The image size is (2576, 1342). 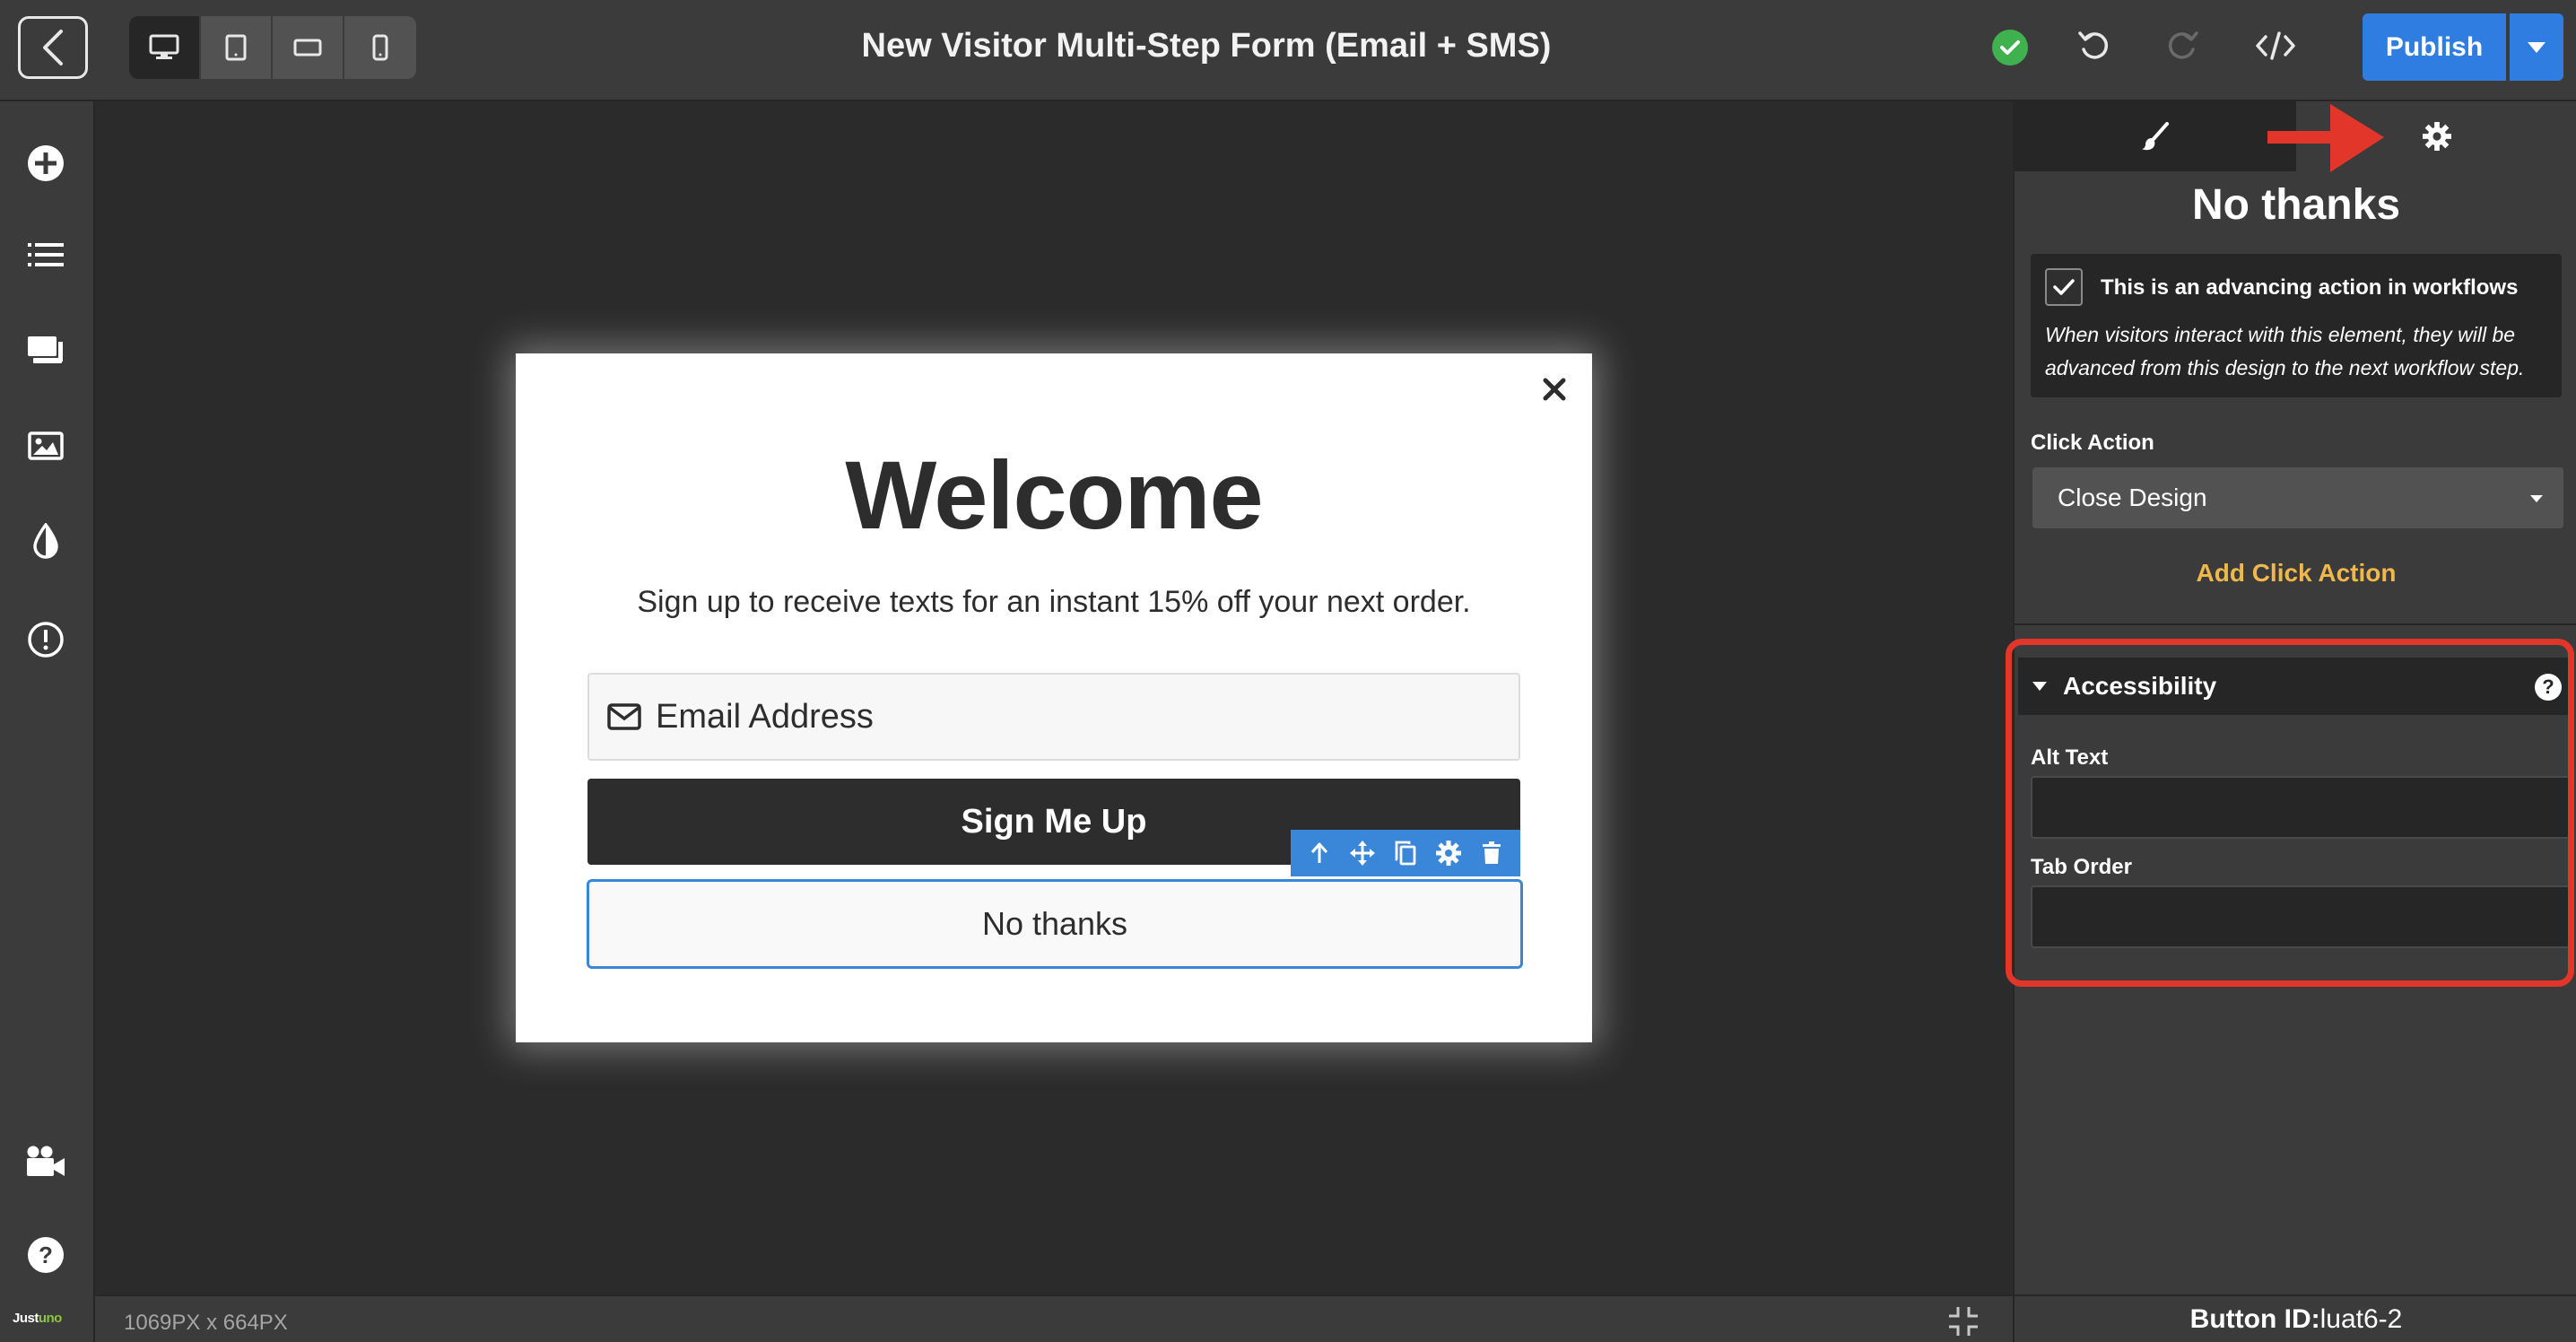 I want to click on device-tablet-landscape-button, so click(x=308, y=47).